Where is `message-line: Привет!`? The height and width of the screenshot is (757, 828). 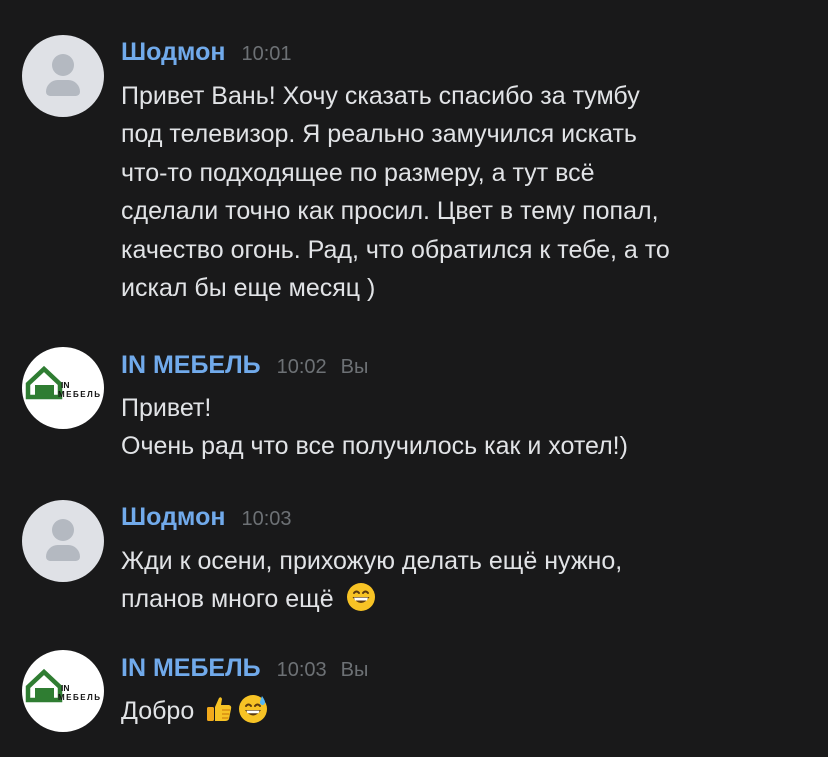
message-line: Привет! is located at coordinates (166, 408).